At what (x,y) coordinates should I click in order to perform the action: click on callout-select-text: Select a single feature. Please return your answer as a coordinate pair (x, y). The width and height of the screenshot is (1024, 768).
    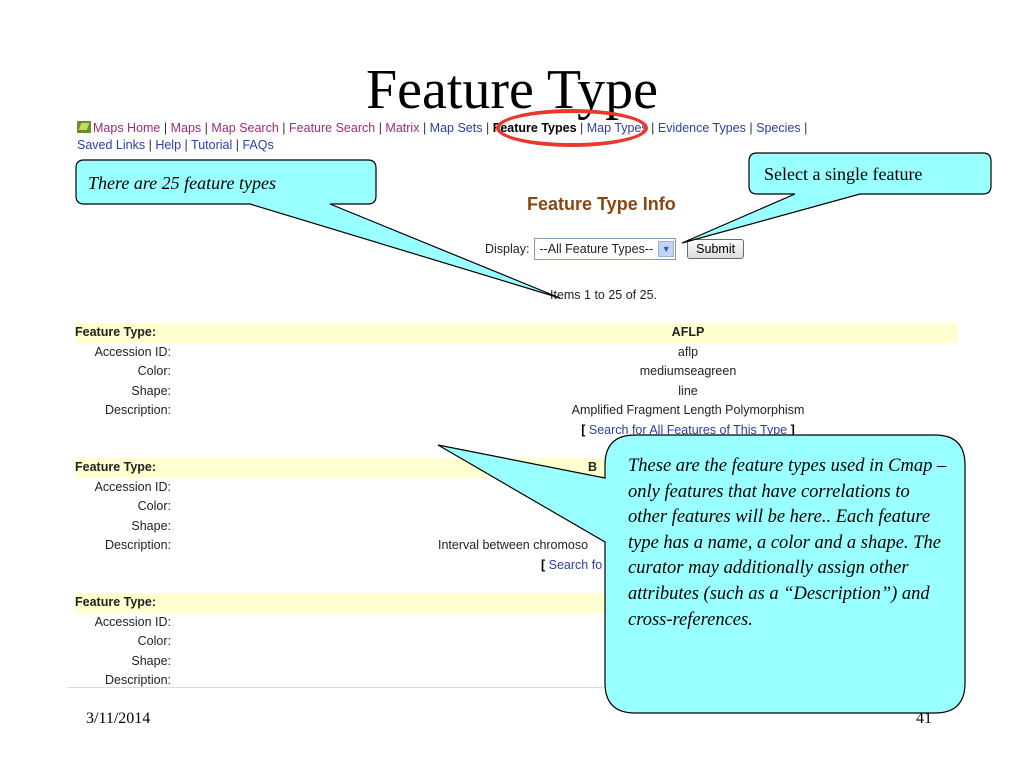
    Looking at the image, I should click on (843, 174).